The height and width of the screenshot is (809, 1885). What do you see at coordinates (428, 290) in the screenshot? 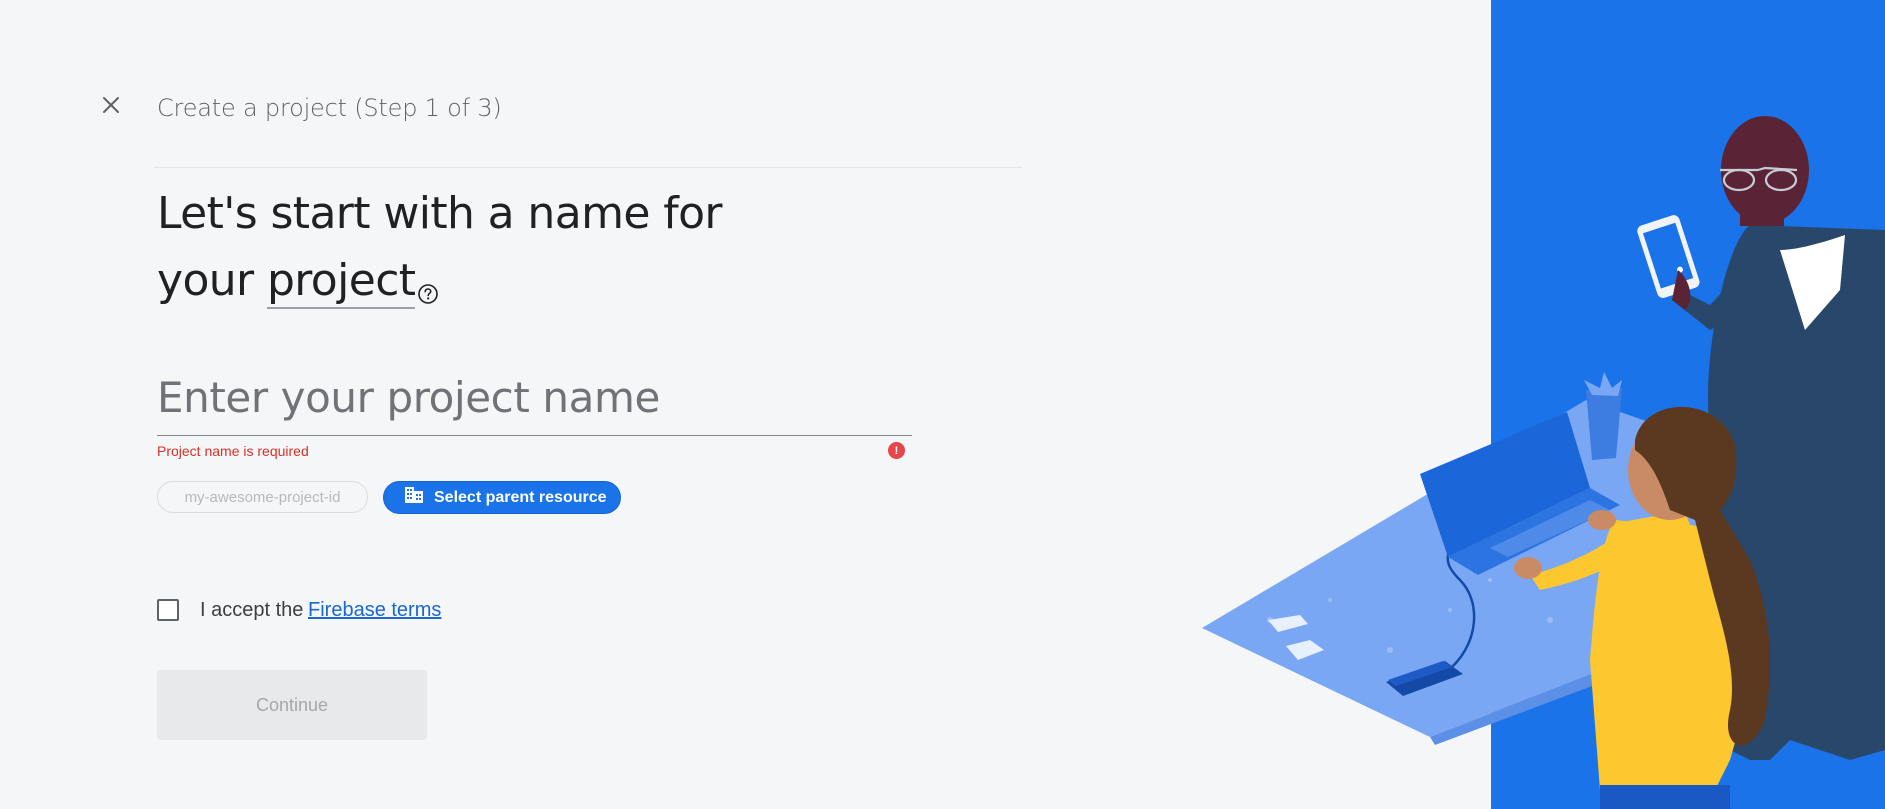
I see `help-circle-icon` at bounding box center [428, 290].